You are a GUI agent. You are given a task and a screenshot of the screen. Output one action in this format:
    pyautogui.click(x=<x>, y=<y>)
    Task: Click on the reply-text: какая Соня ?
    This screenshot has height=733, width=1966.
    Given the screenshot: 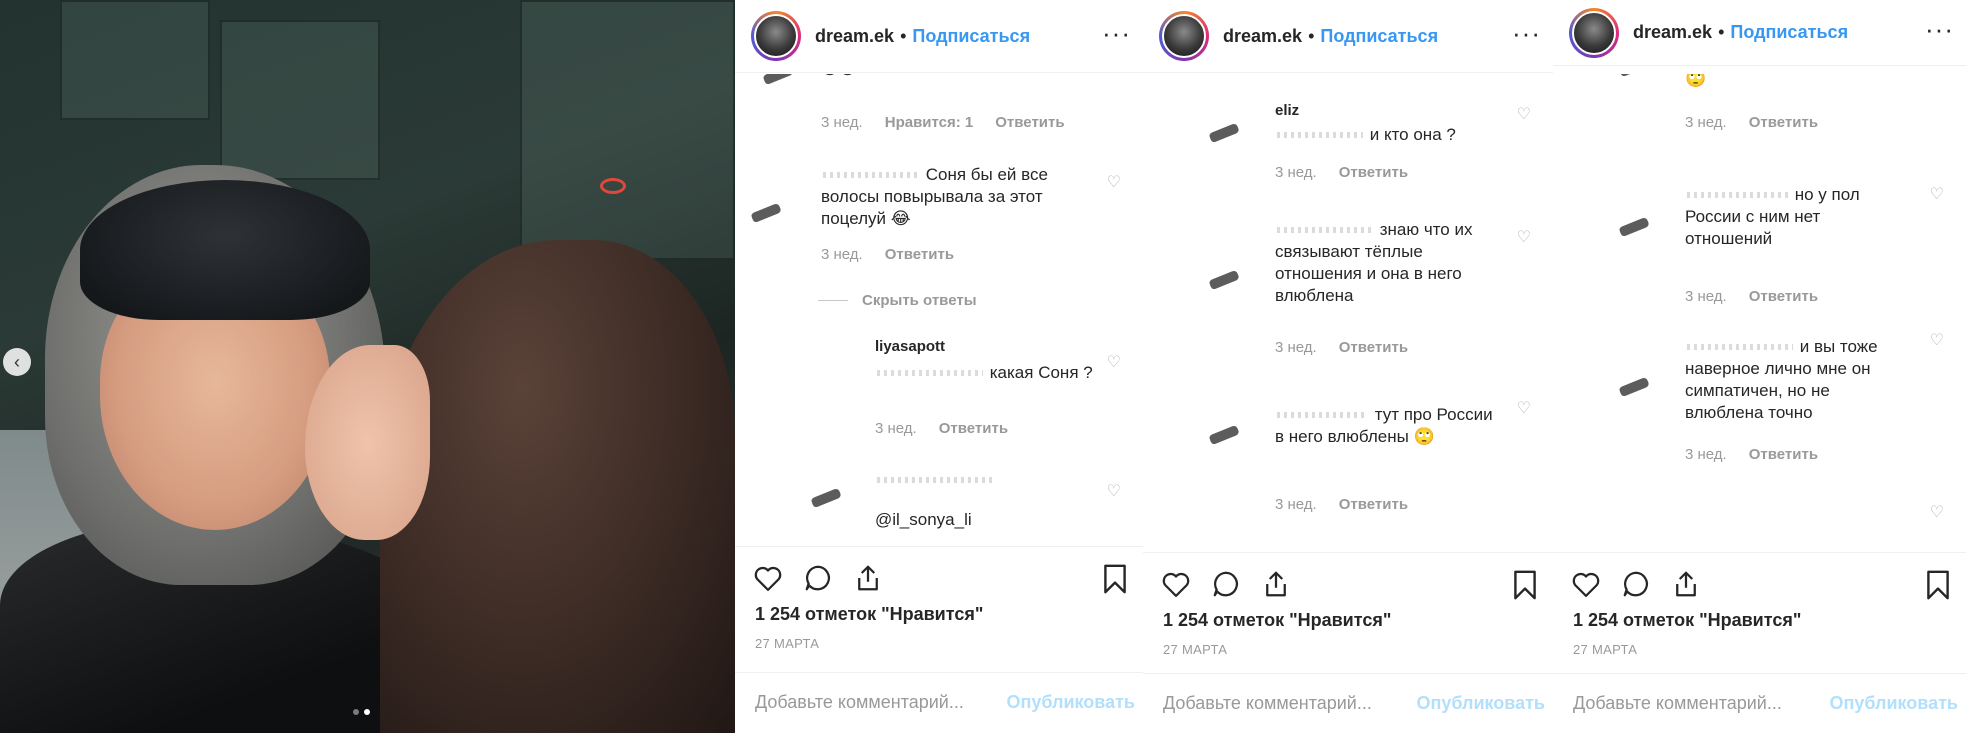 What is the action you would take?
    pyautogui.click(x=987, y=373)
    